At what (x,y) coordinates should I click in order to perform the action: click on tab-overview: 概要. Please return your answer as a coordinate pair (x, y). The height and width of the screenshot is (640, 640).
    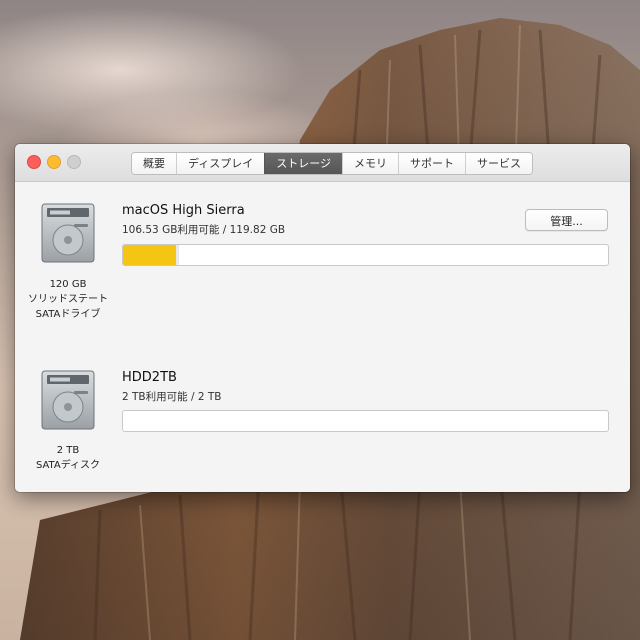
    Looking at the image, I should click on (154, 163).